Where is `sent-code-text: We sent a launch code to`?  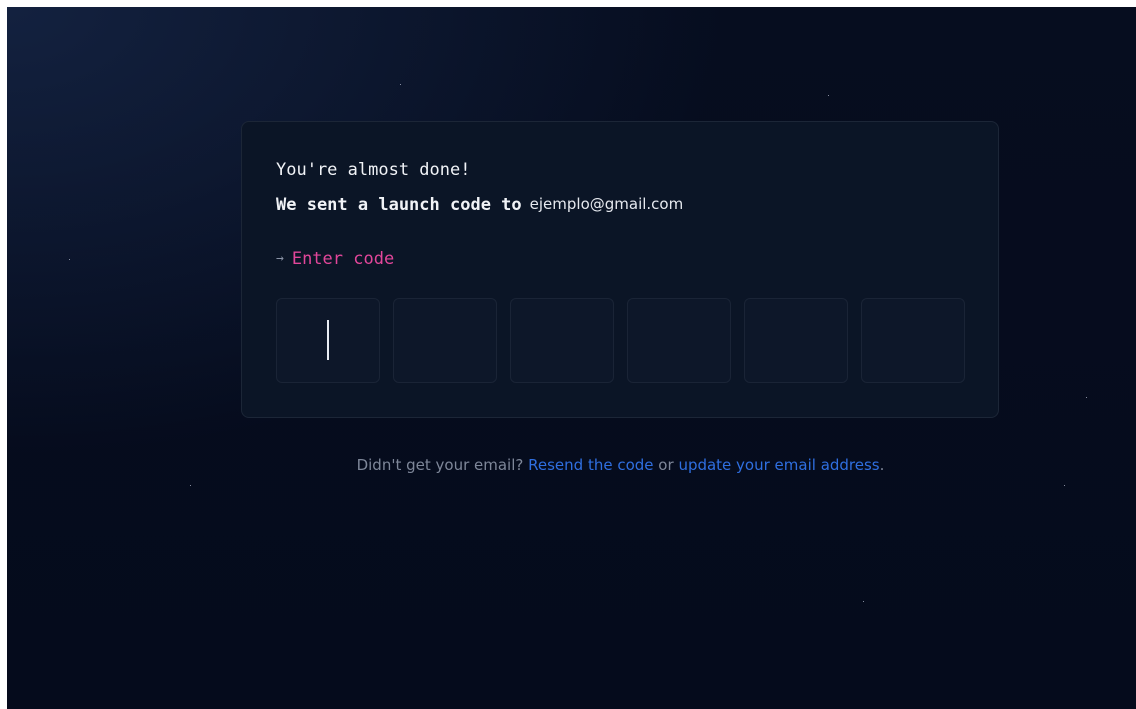
sent-code-text: We sent a launch code to is located at coordinates (399, 205).